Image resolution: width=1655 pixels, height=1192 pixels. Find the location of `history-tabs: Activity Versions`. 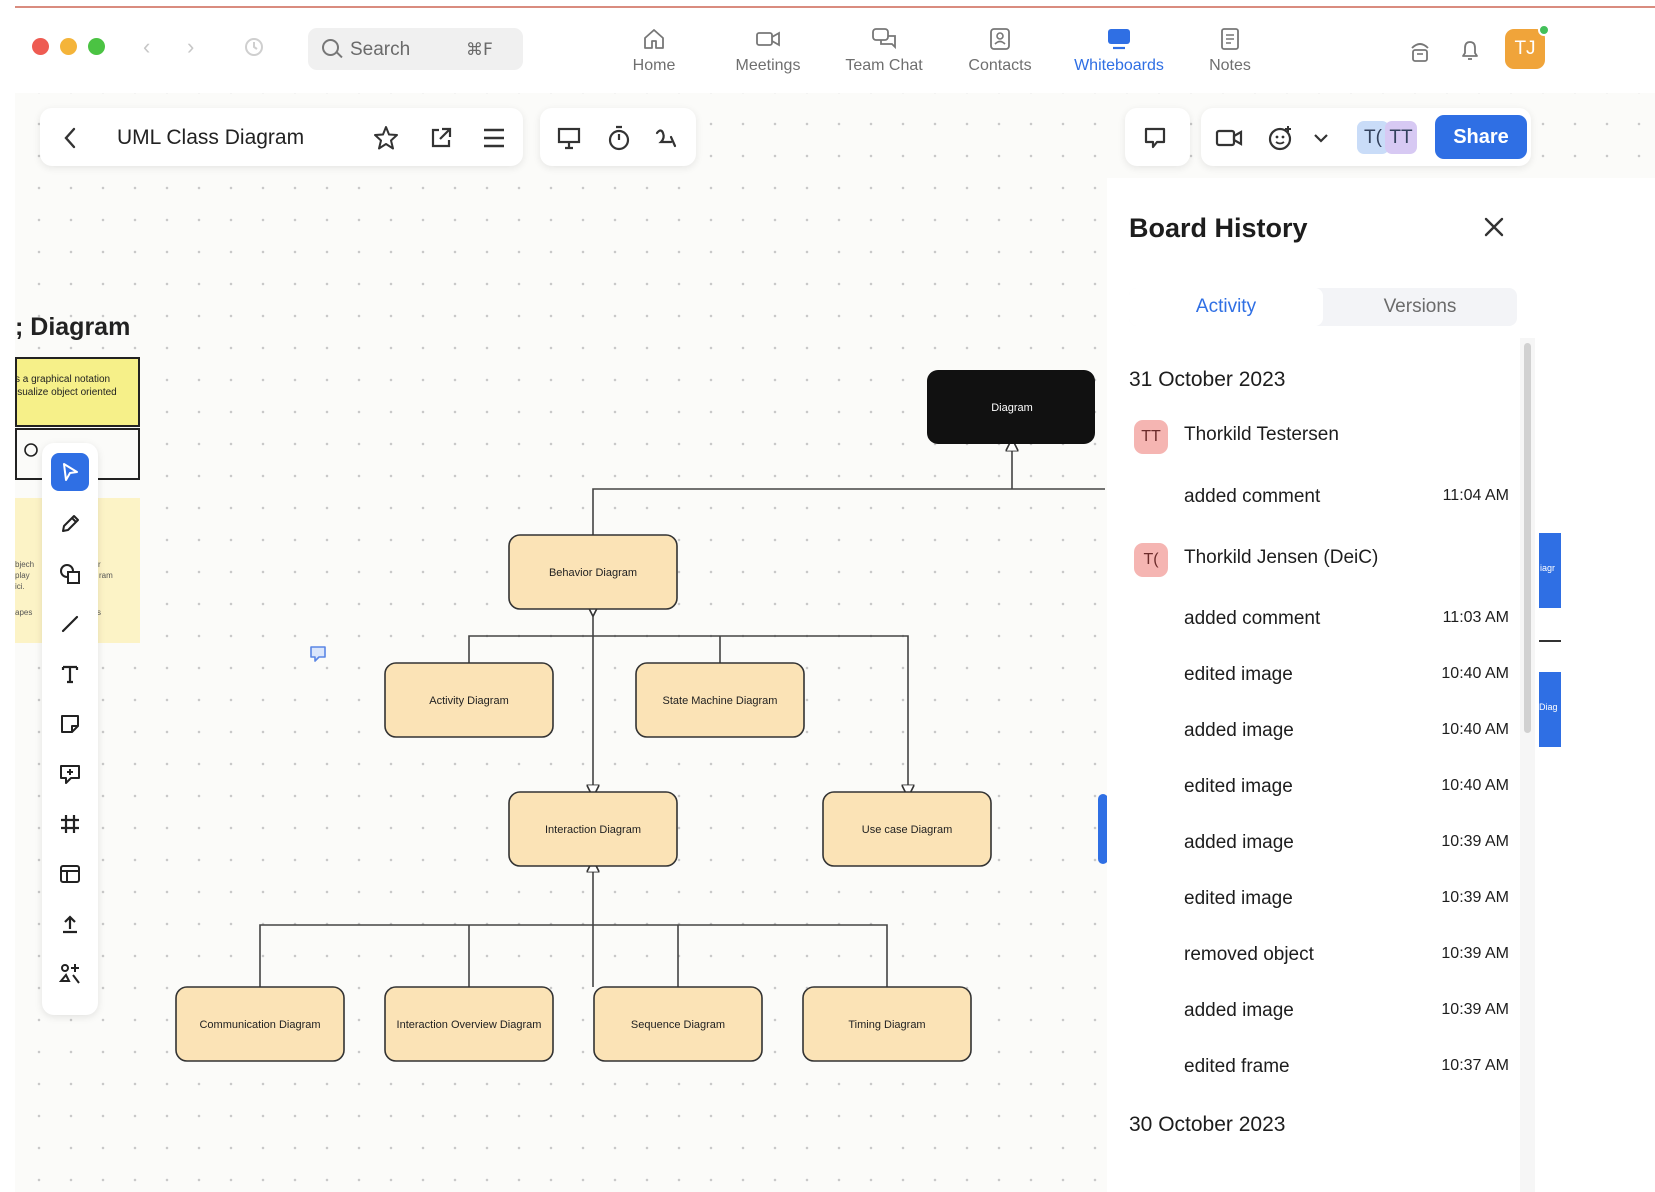

history-tabs: Activity Versions is located at coordinates (1323, 307).